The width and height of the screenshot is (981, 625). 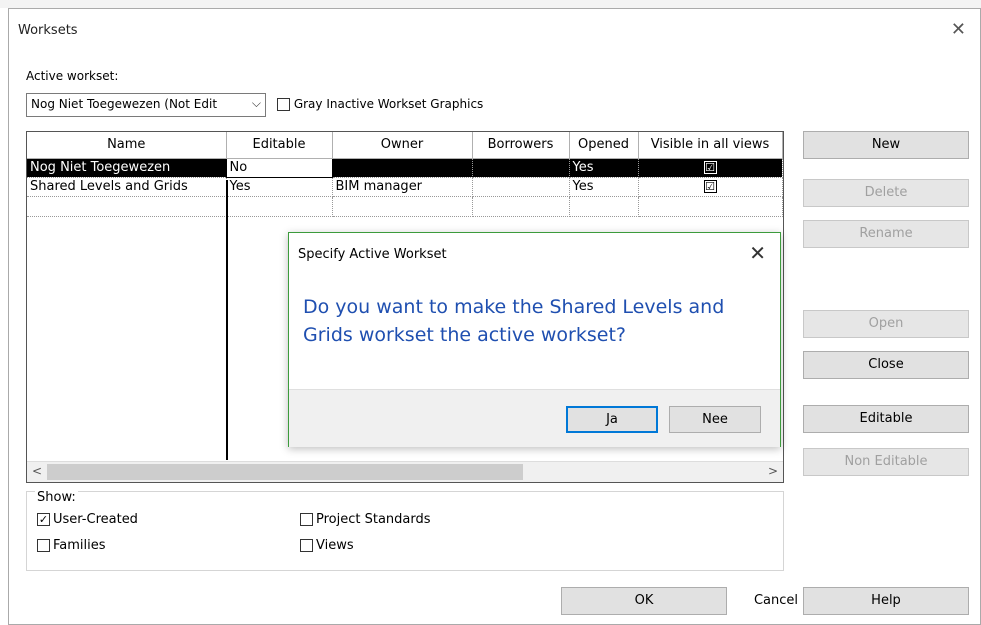 What do you see at coordinates (306, 519) in the screenshot?
I see `project-standards-checkbox` at bounding box center [306, 519].